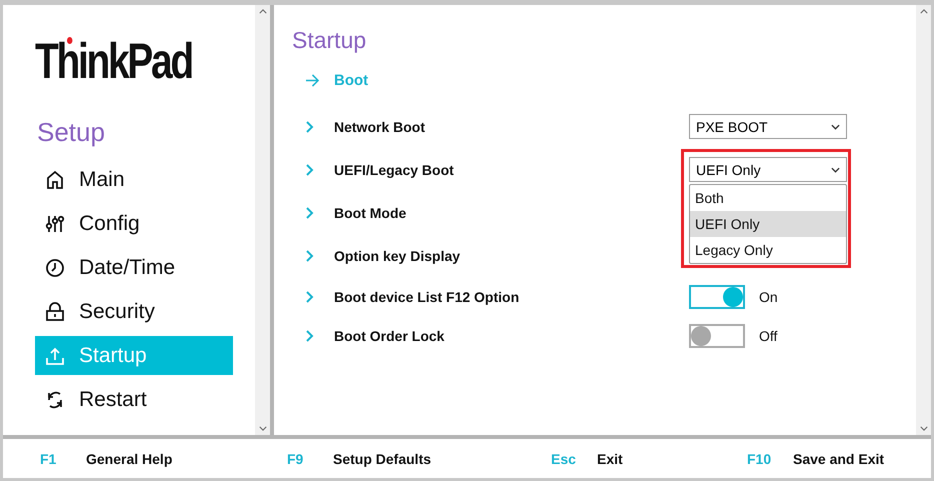 The width and height of the screenshot is (934, 481). What do you see at coordinates (55, 400) in the screenshot?
I see `refresh-icon` at bounding box center [55, 400].